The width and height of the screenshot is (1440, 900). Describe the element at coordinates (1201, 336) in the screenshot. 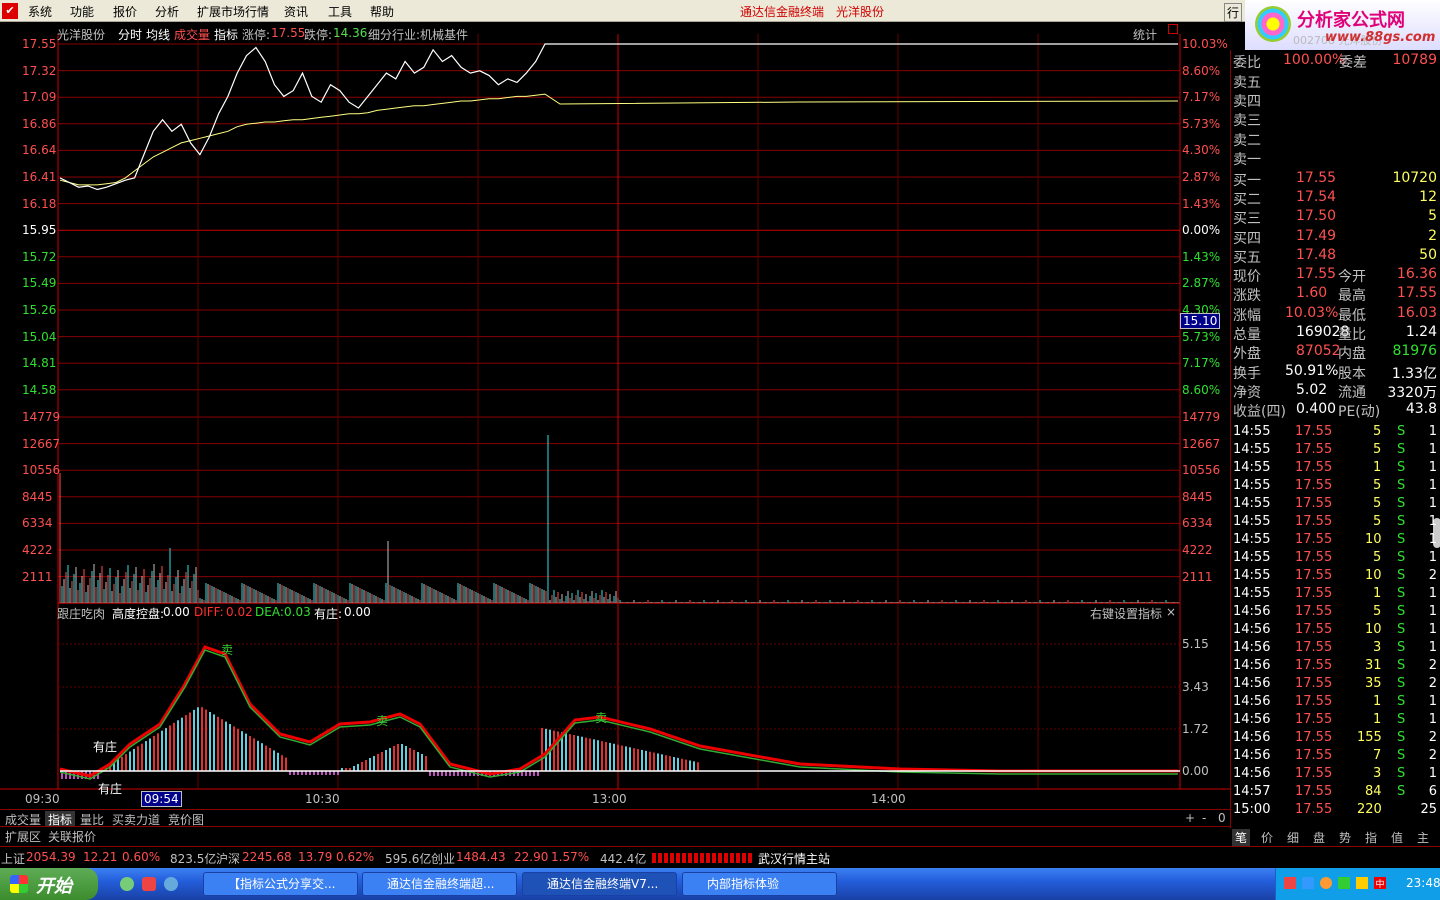

I see `price-tick-right: 5.73%` at that location.